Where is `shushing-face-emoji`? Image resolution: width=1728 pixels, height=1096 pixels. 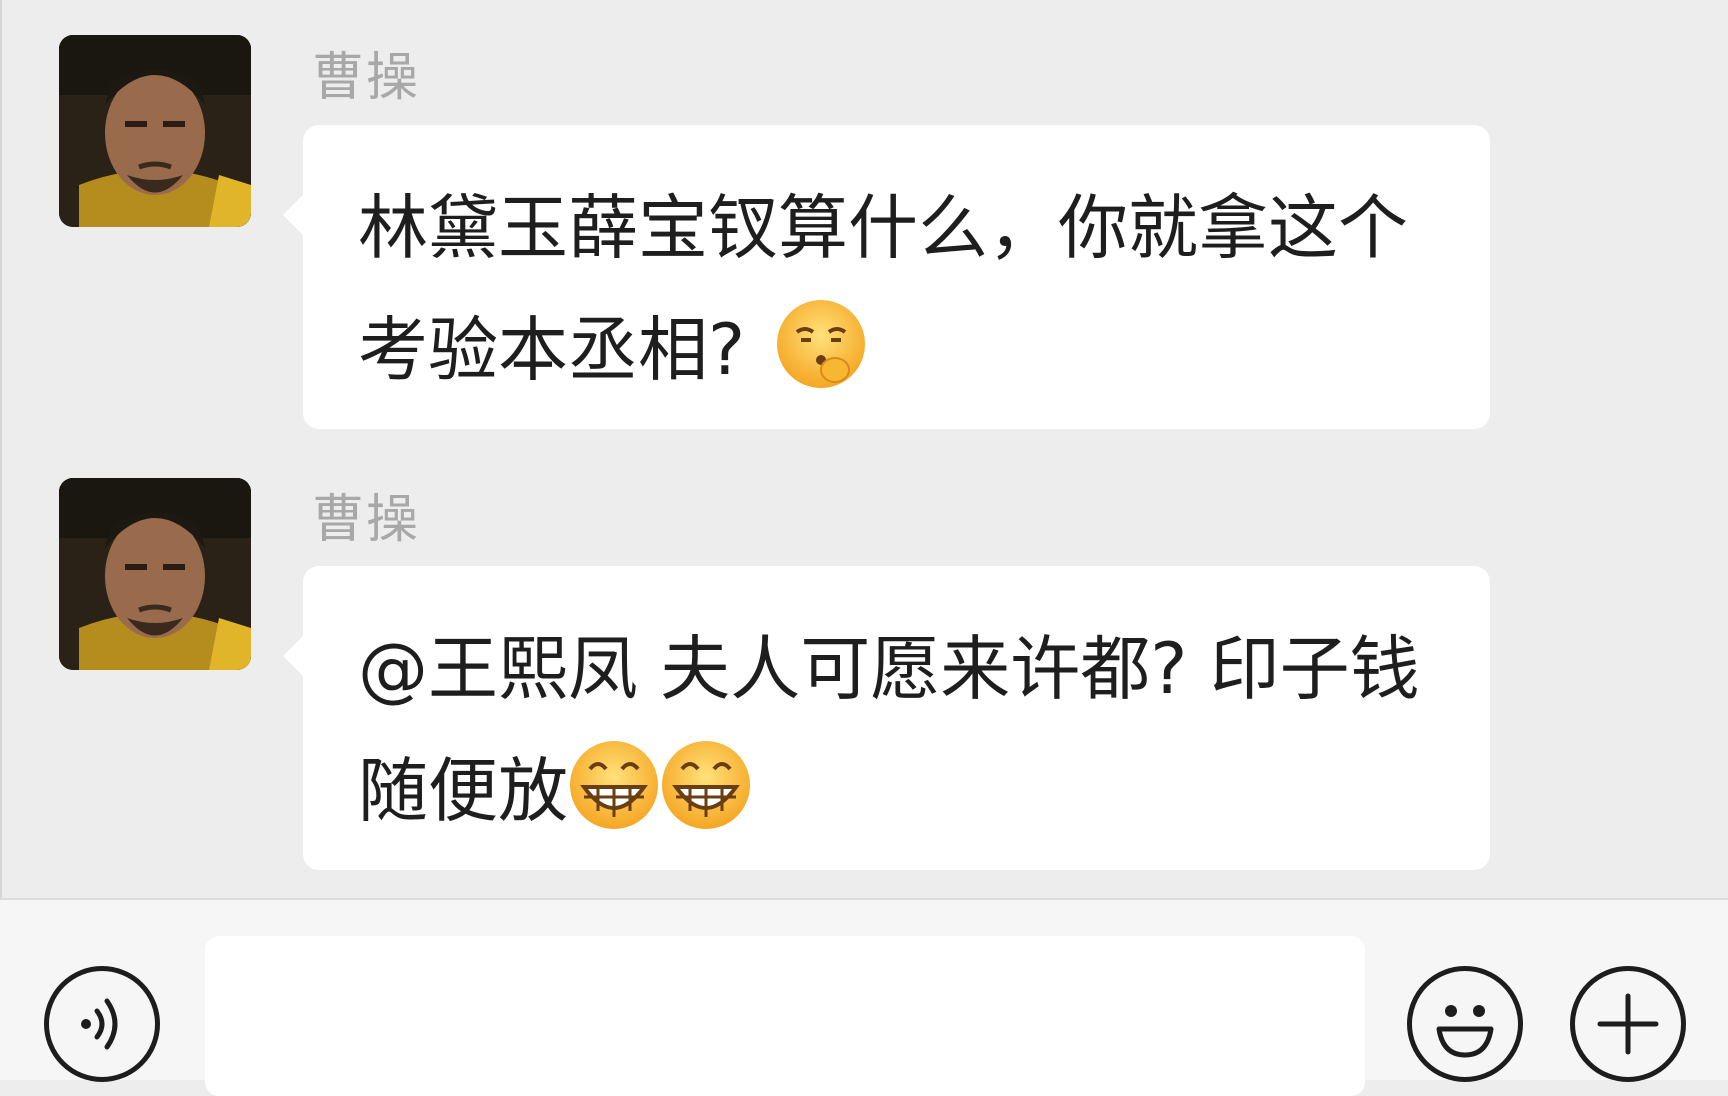
shushing-face-emoji is located at coordinates (821, 344).